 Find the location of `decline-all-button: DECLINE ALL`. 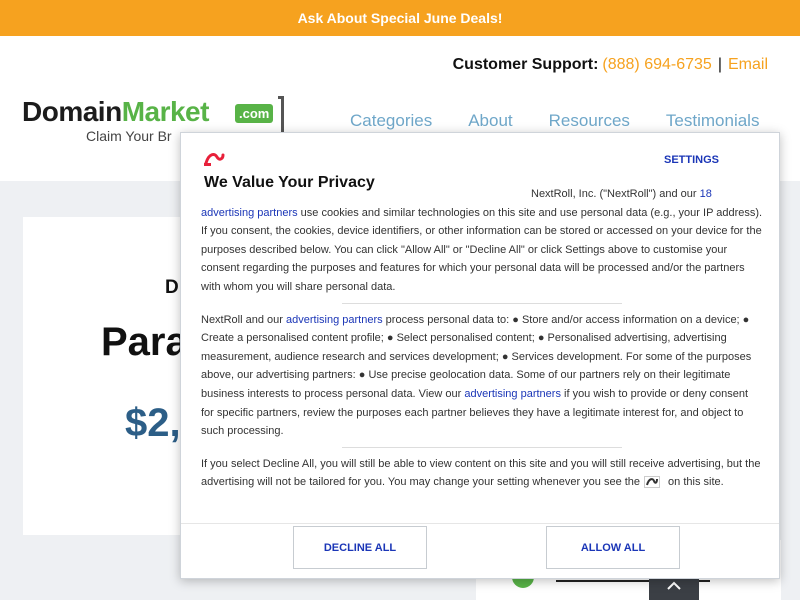

decline-all-button: DECLINE ALL is located at coordinates (360, 547).